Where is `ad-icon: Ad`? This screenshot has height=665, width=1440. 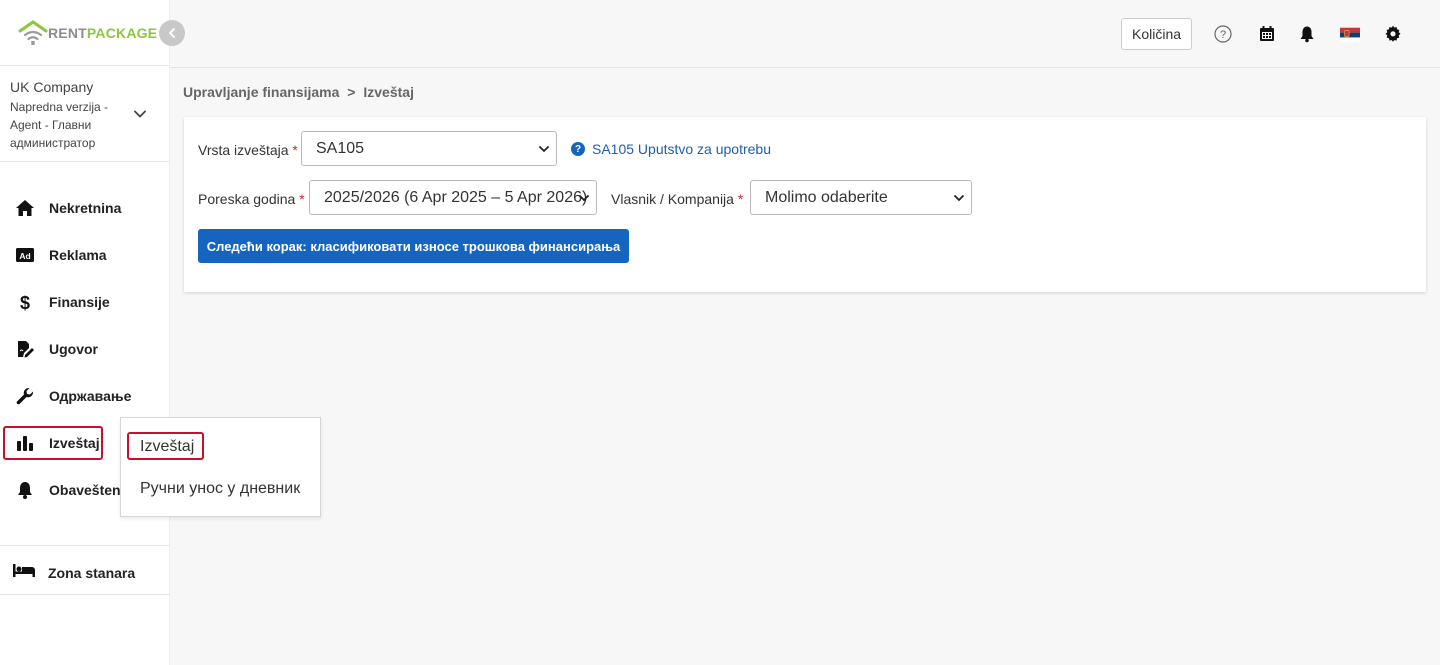 ad-icon: Ad is located at coordinates (25, 255).